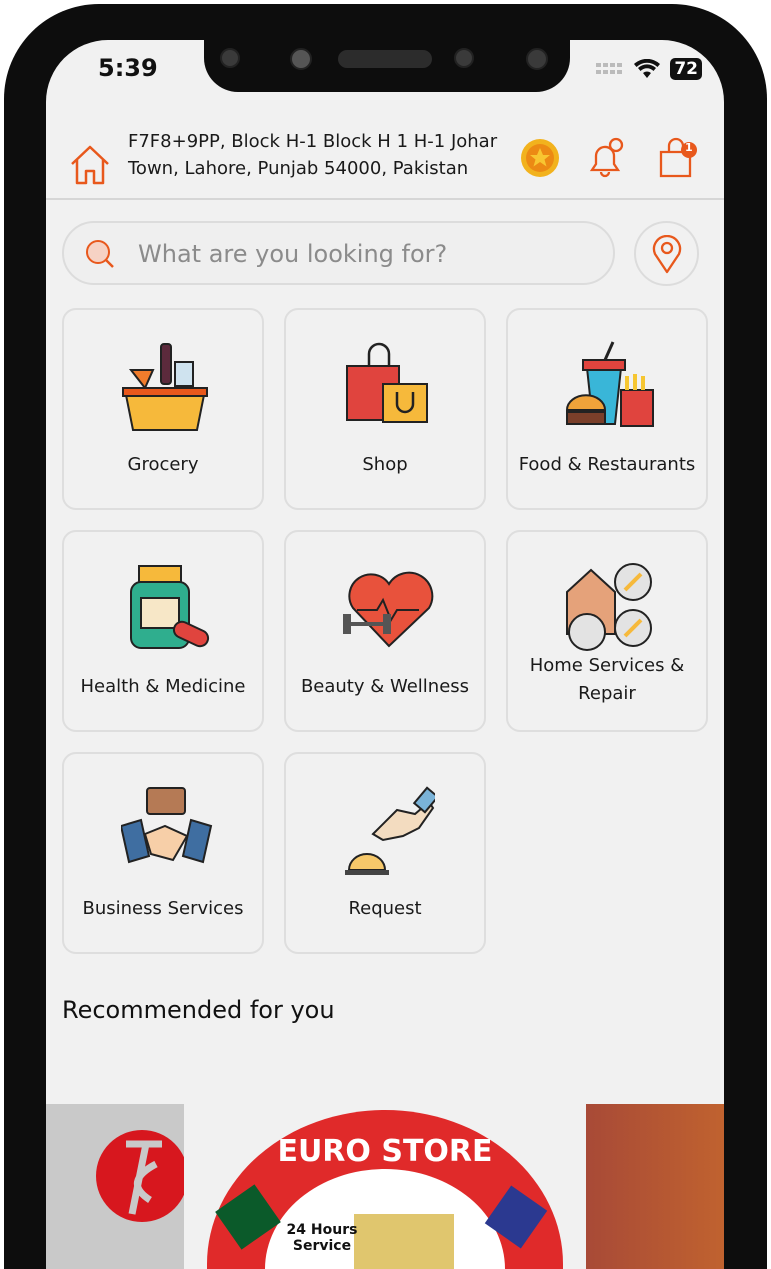  Describe the element at coordinates (385, 464) in the screenshot. I see `category-label: Shop` at that location.